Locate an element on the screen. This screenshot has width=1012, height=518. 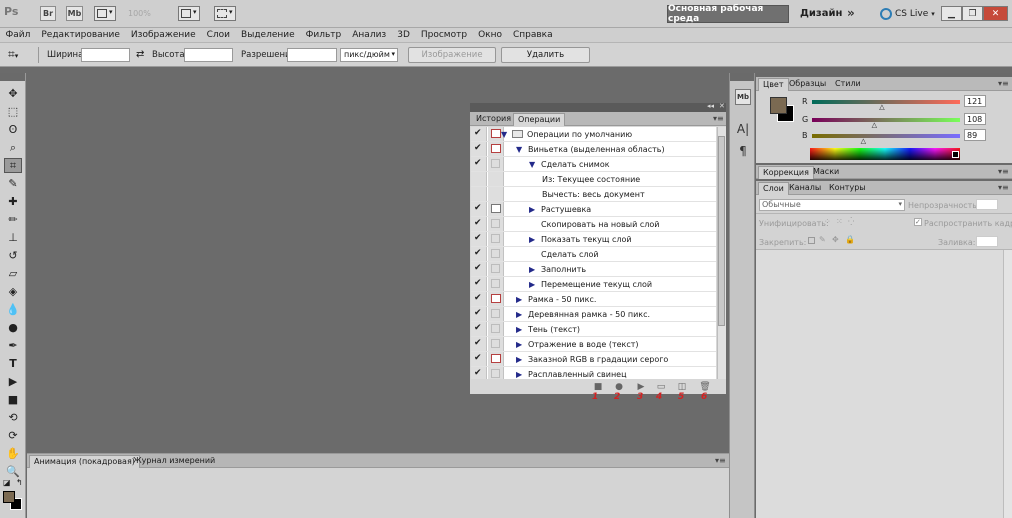
workspace-design-button: Дизайн is located at coordinates (821, 13).